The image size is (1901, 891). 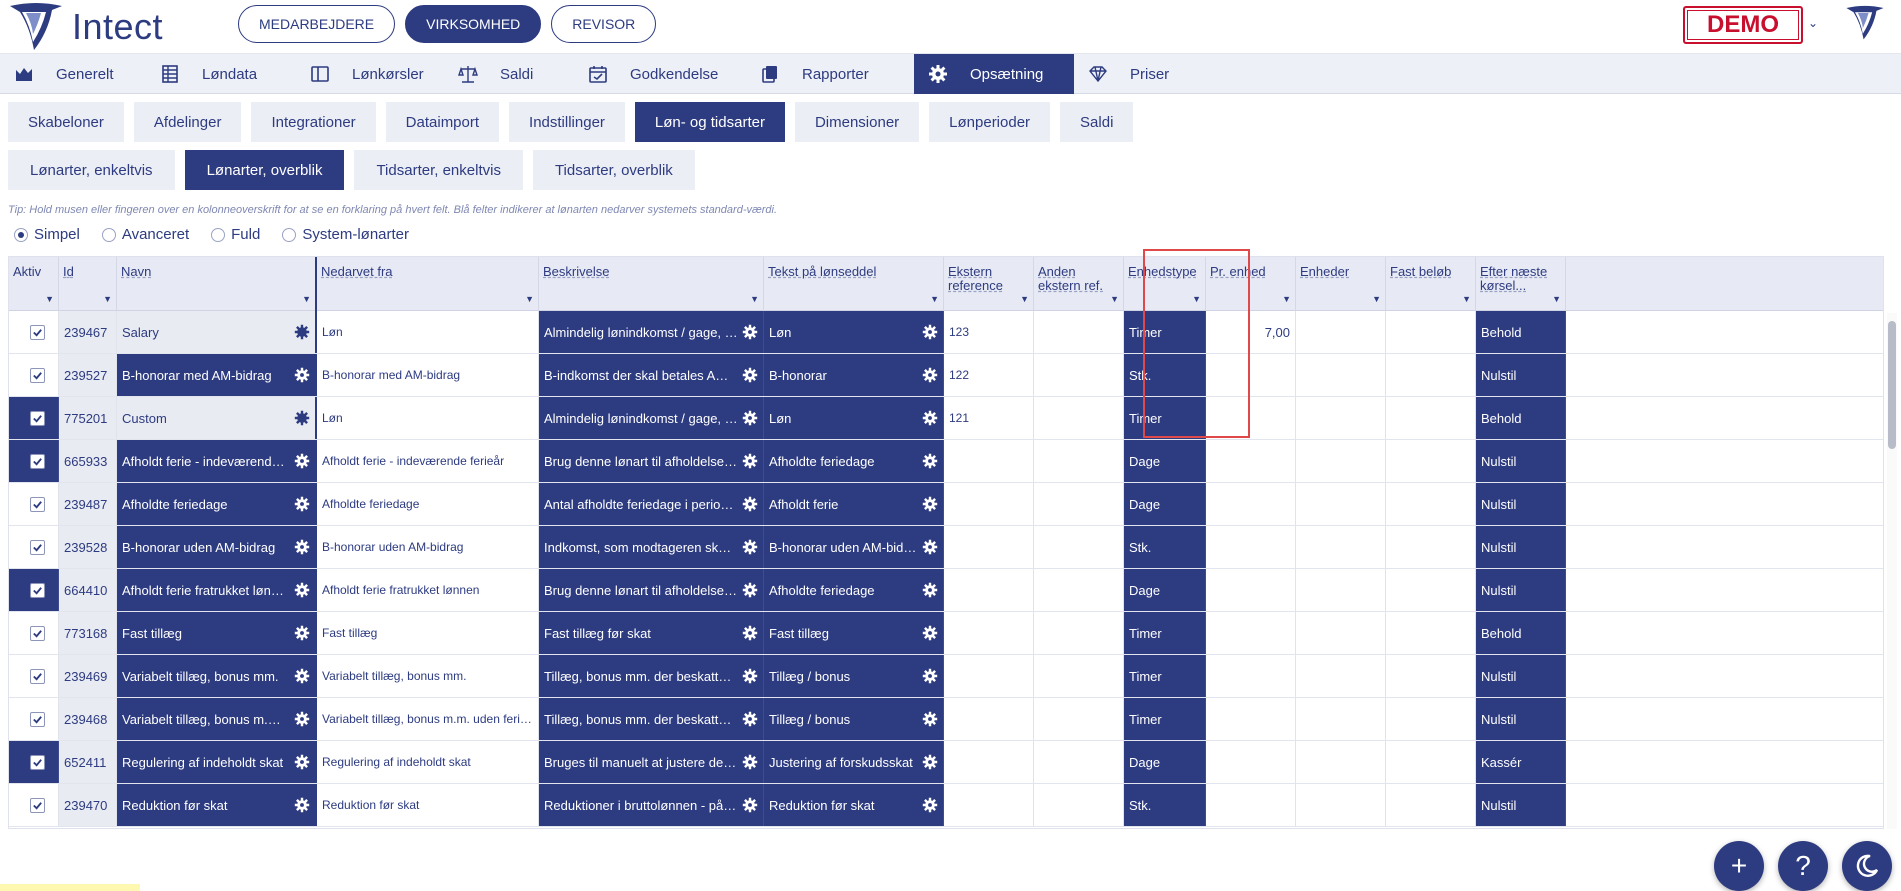 I want to click on grid-scrollbar, so click(x=1892, y=571).